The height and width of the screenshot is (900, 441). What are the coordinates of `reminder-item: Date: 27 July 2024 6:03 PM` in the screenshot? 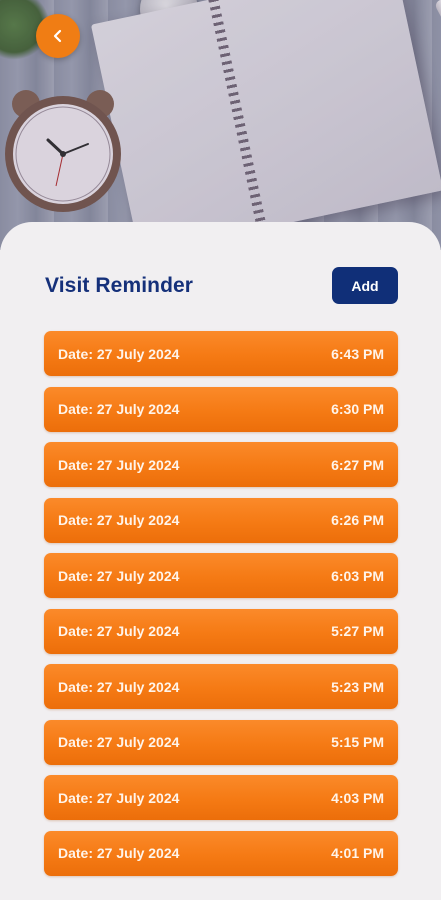 It's located at (221, 575).